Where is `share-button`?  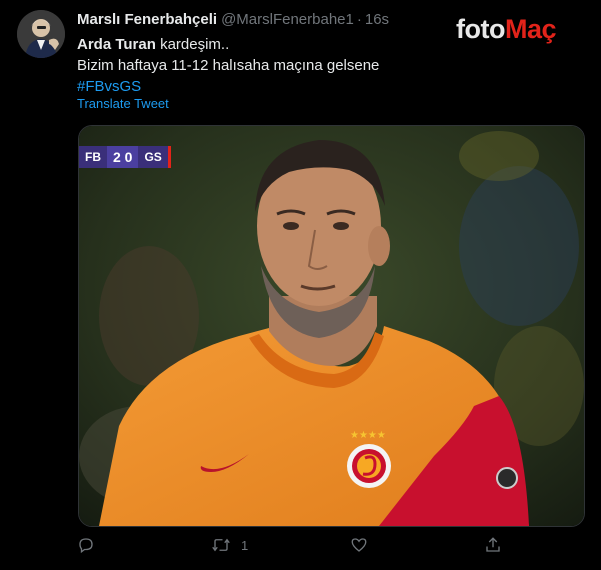
share-button is located at coordinates (493, 545).